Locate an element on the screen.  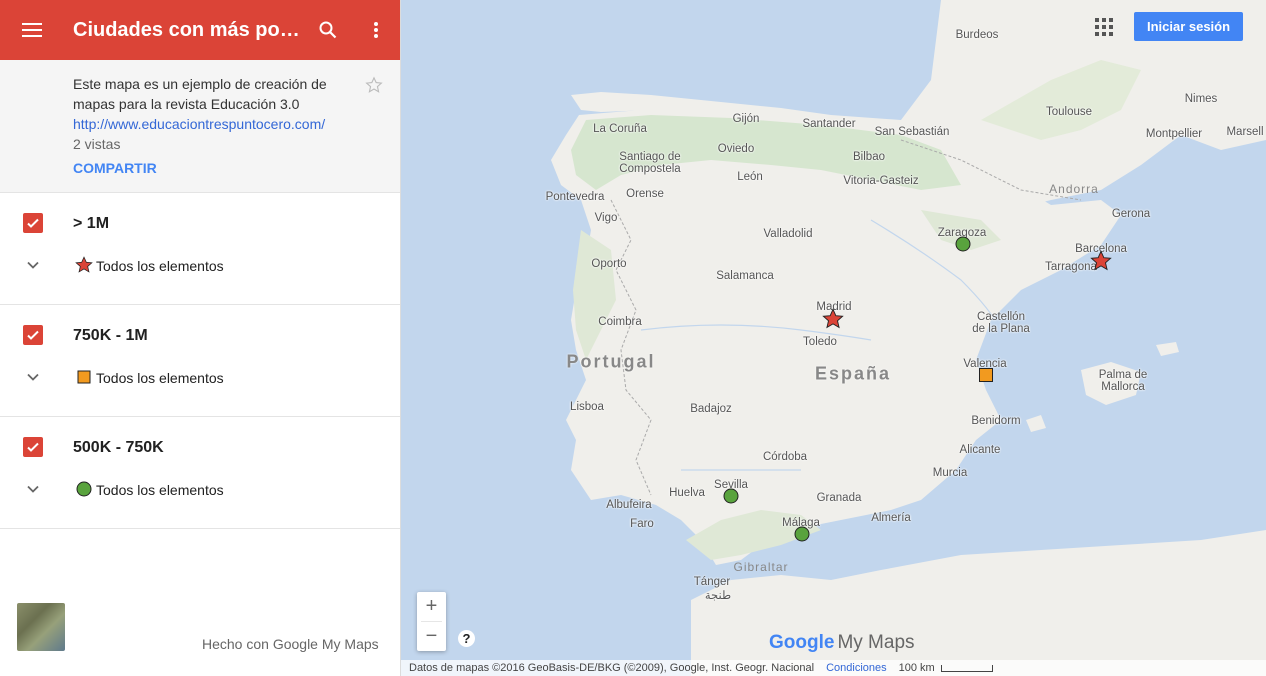
view-count: 2 vistas is located at coordinates (97, 144).